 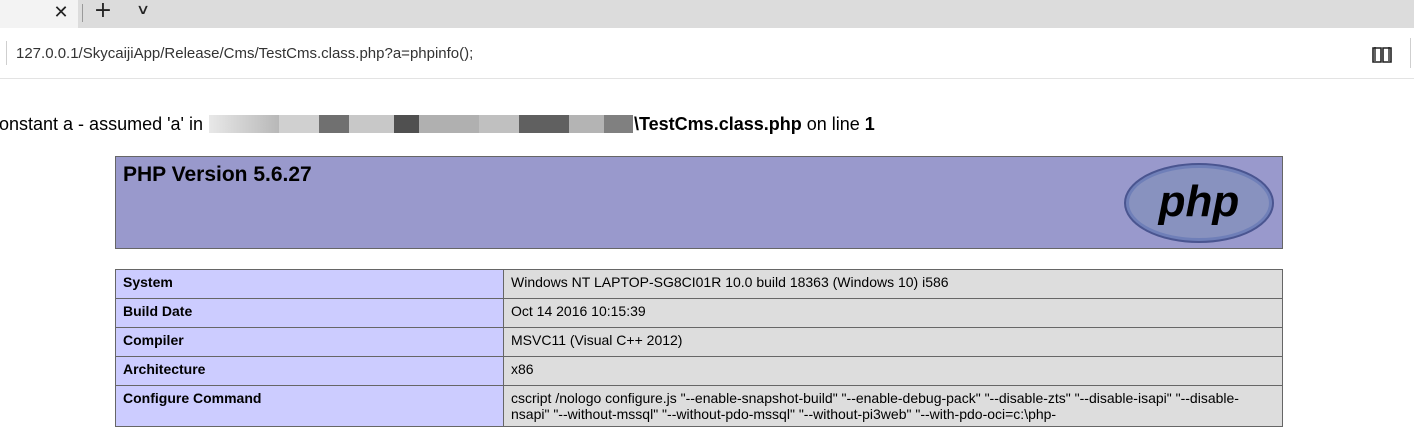 I want to click on page-title: PHP Version 5.6.27, so click(x=217, y=174).